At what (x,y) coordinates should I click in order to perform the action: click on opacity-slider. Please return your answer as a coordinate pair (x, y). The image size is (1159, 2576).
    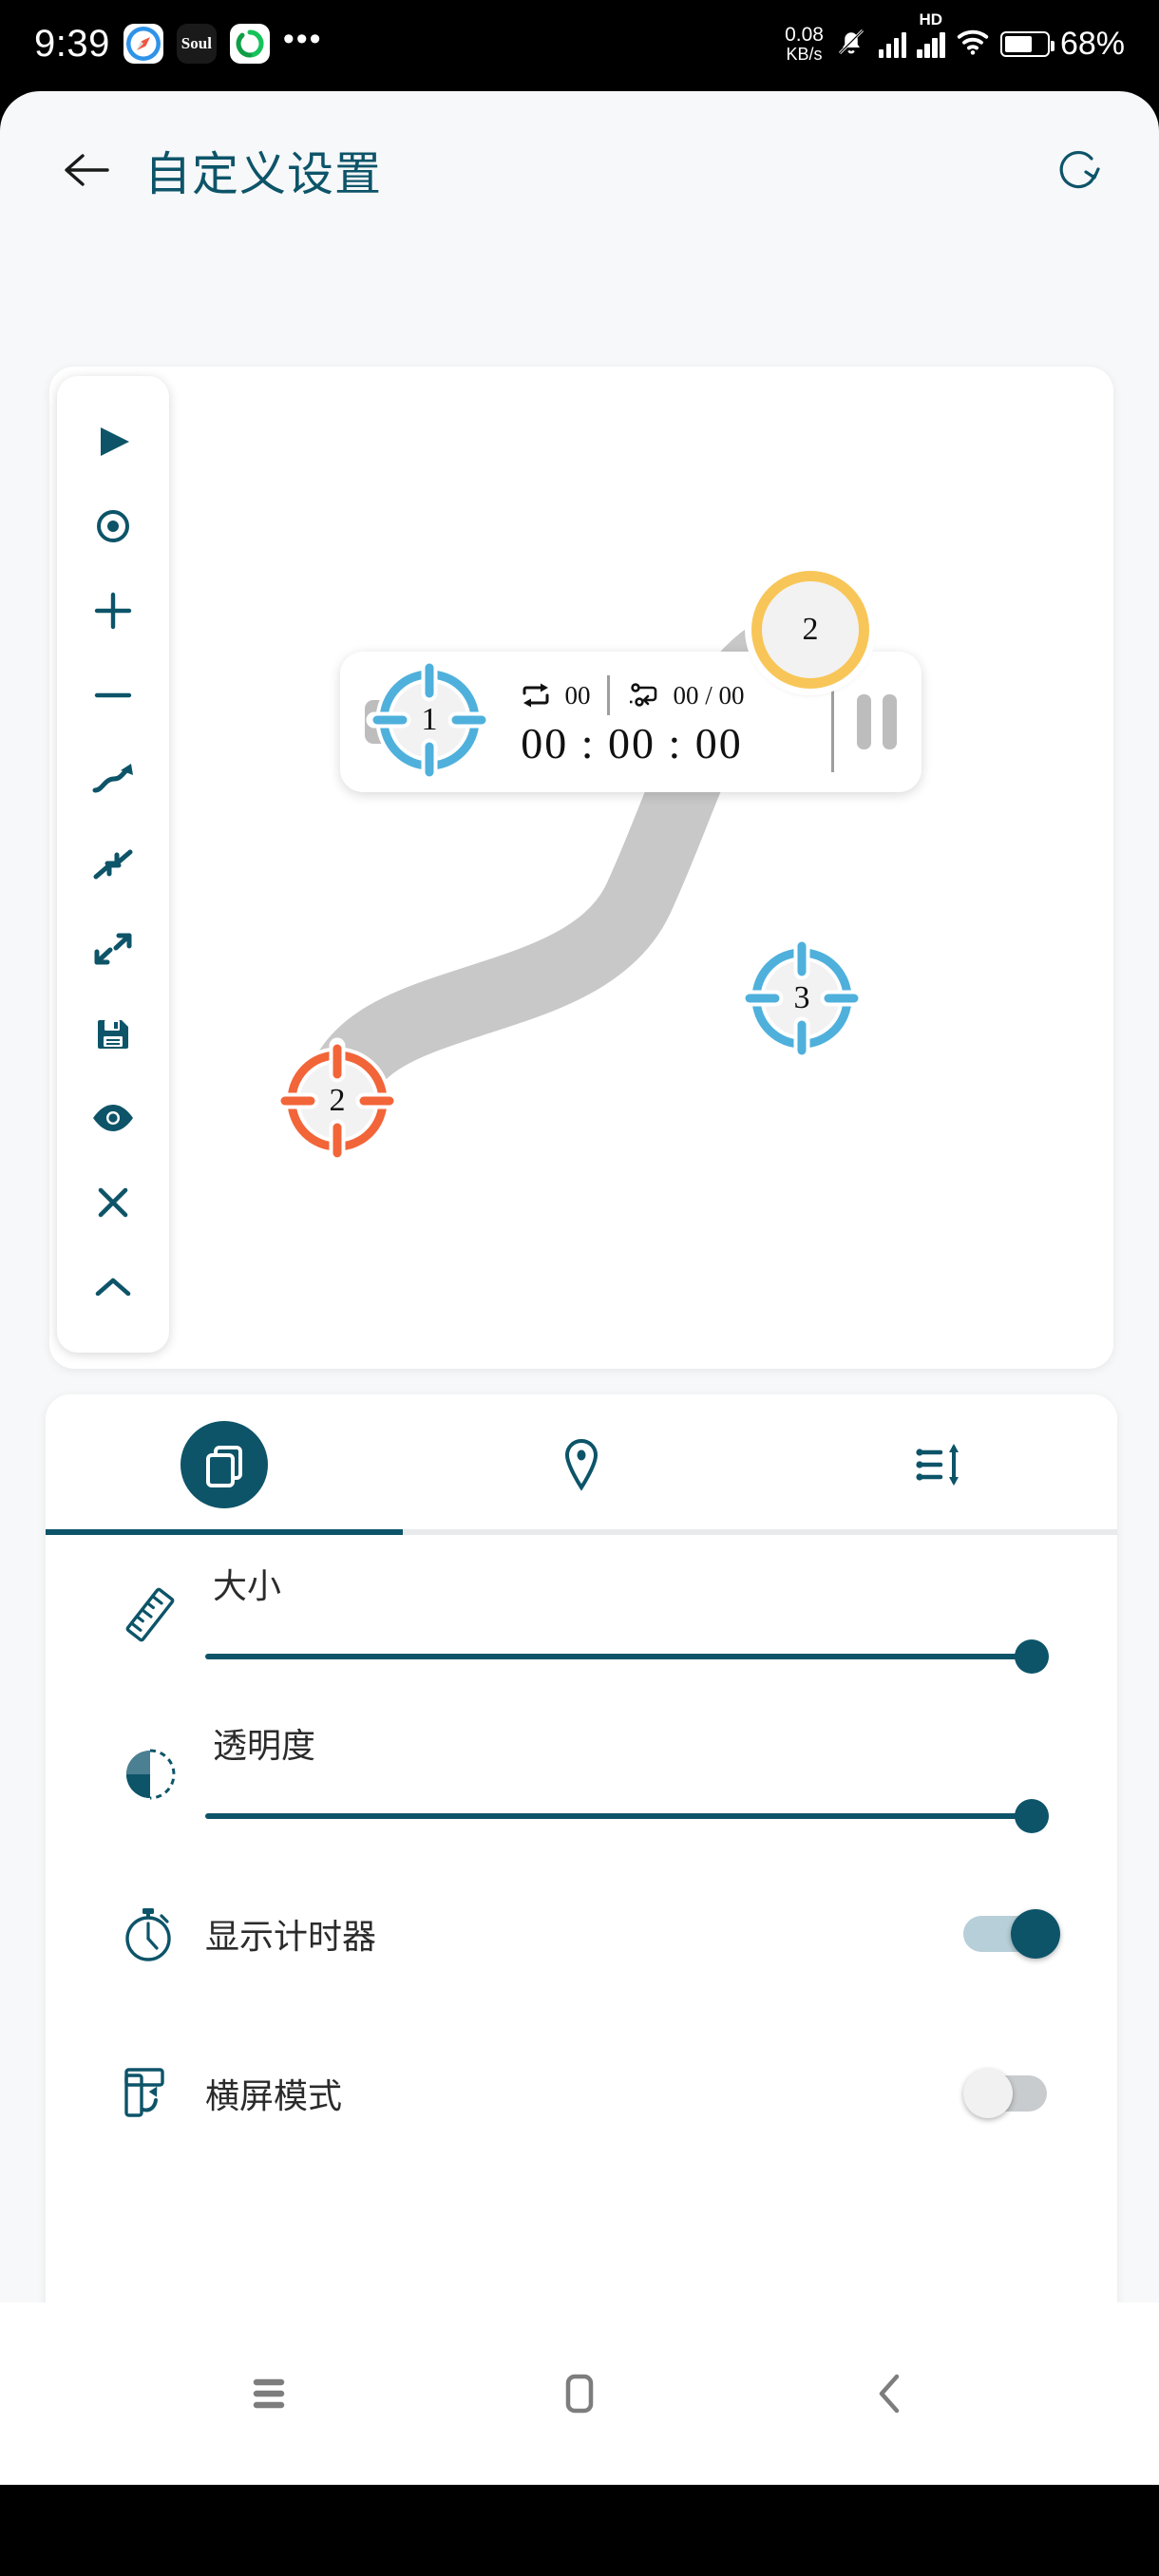
    Looking at the image, I should click on (627, 1816).